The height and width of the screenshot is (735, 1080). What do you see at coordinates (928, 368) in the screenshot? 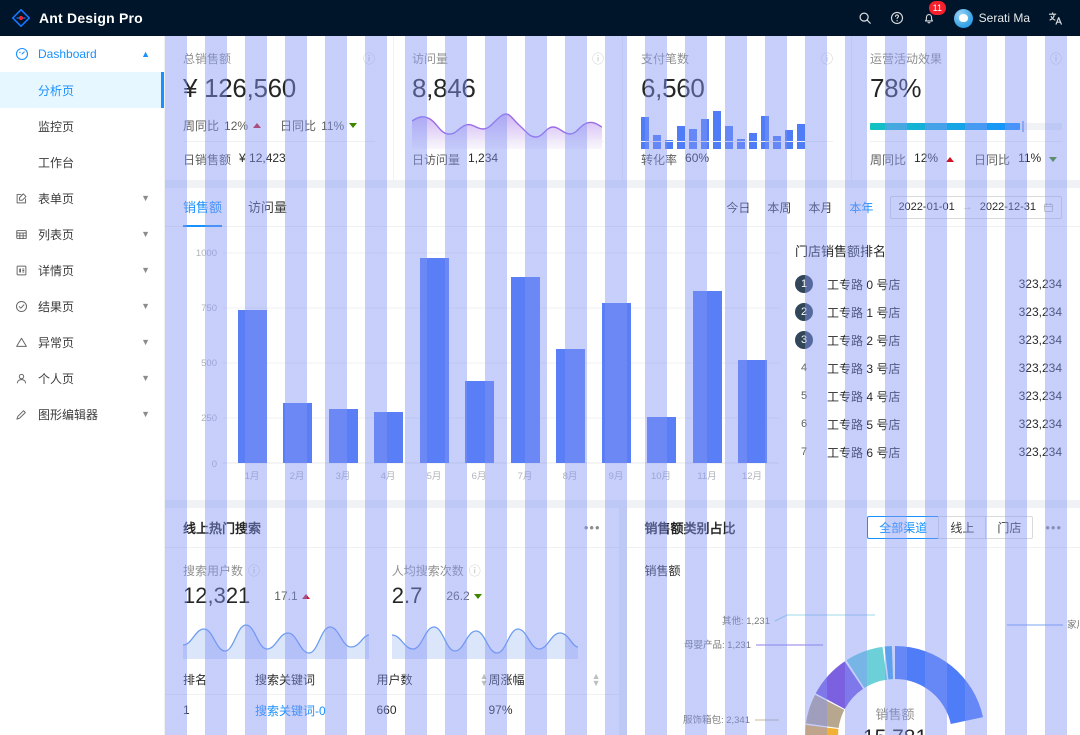
I see `table-row: 4 工专路 3 号店 323,234` at bounding box center [928, 368].